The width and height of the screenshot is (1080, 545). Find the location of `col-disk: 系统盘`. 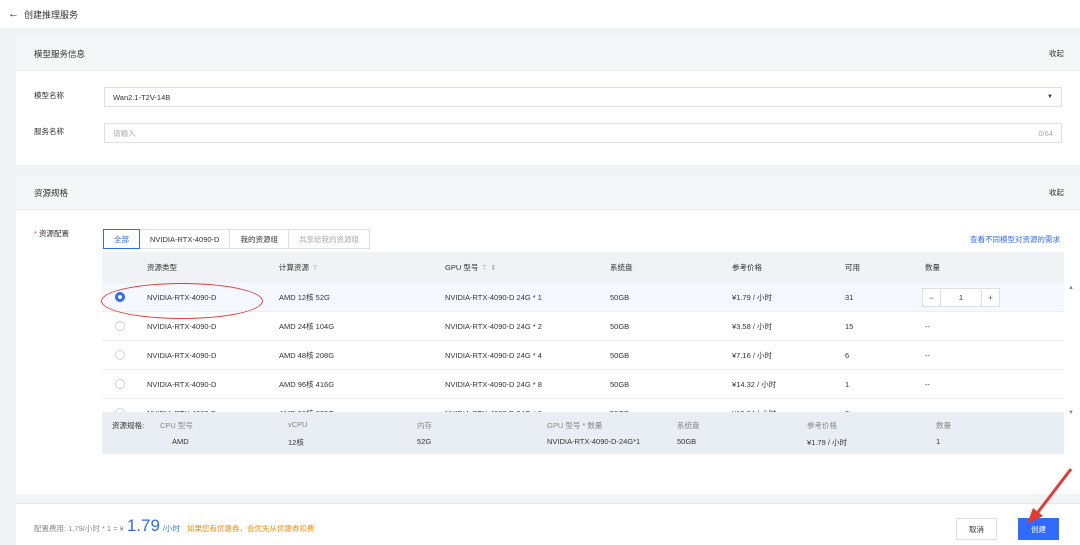

col-disk: 系统盘 is located at coordinates (621, 267).